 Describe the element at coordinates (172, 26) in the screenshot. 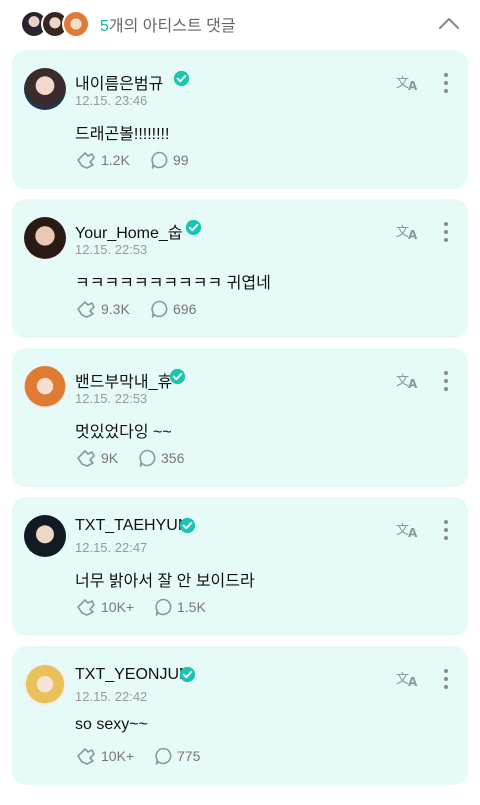

I see `section-title-text: 개의 아티스트 댓글` at that location.